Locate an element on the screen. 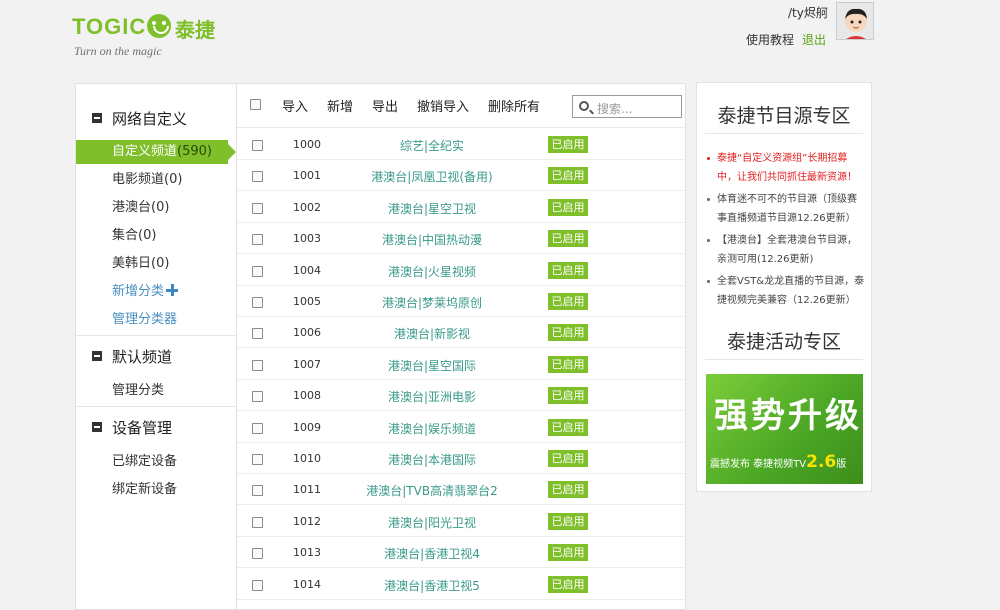  channel-name: 港澳台|TVB高清翡翠台2 is located at coordinates (432, 490).